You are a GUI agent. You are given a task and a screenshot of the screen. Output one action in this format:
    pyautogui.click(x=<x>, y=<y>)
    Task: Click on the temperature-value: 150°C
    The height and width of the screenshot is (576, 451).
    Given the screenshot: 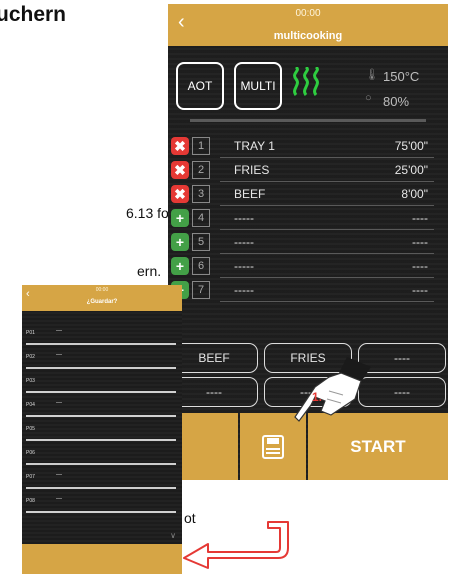 What is the action you would take?
    pyautogui.click(x=401, y=76)
    